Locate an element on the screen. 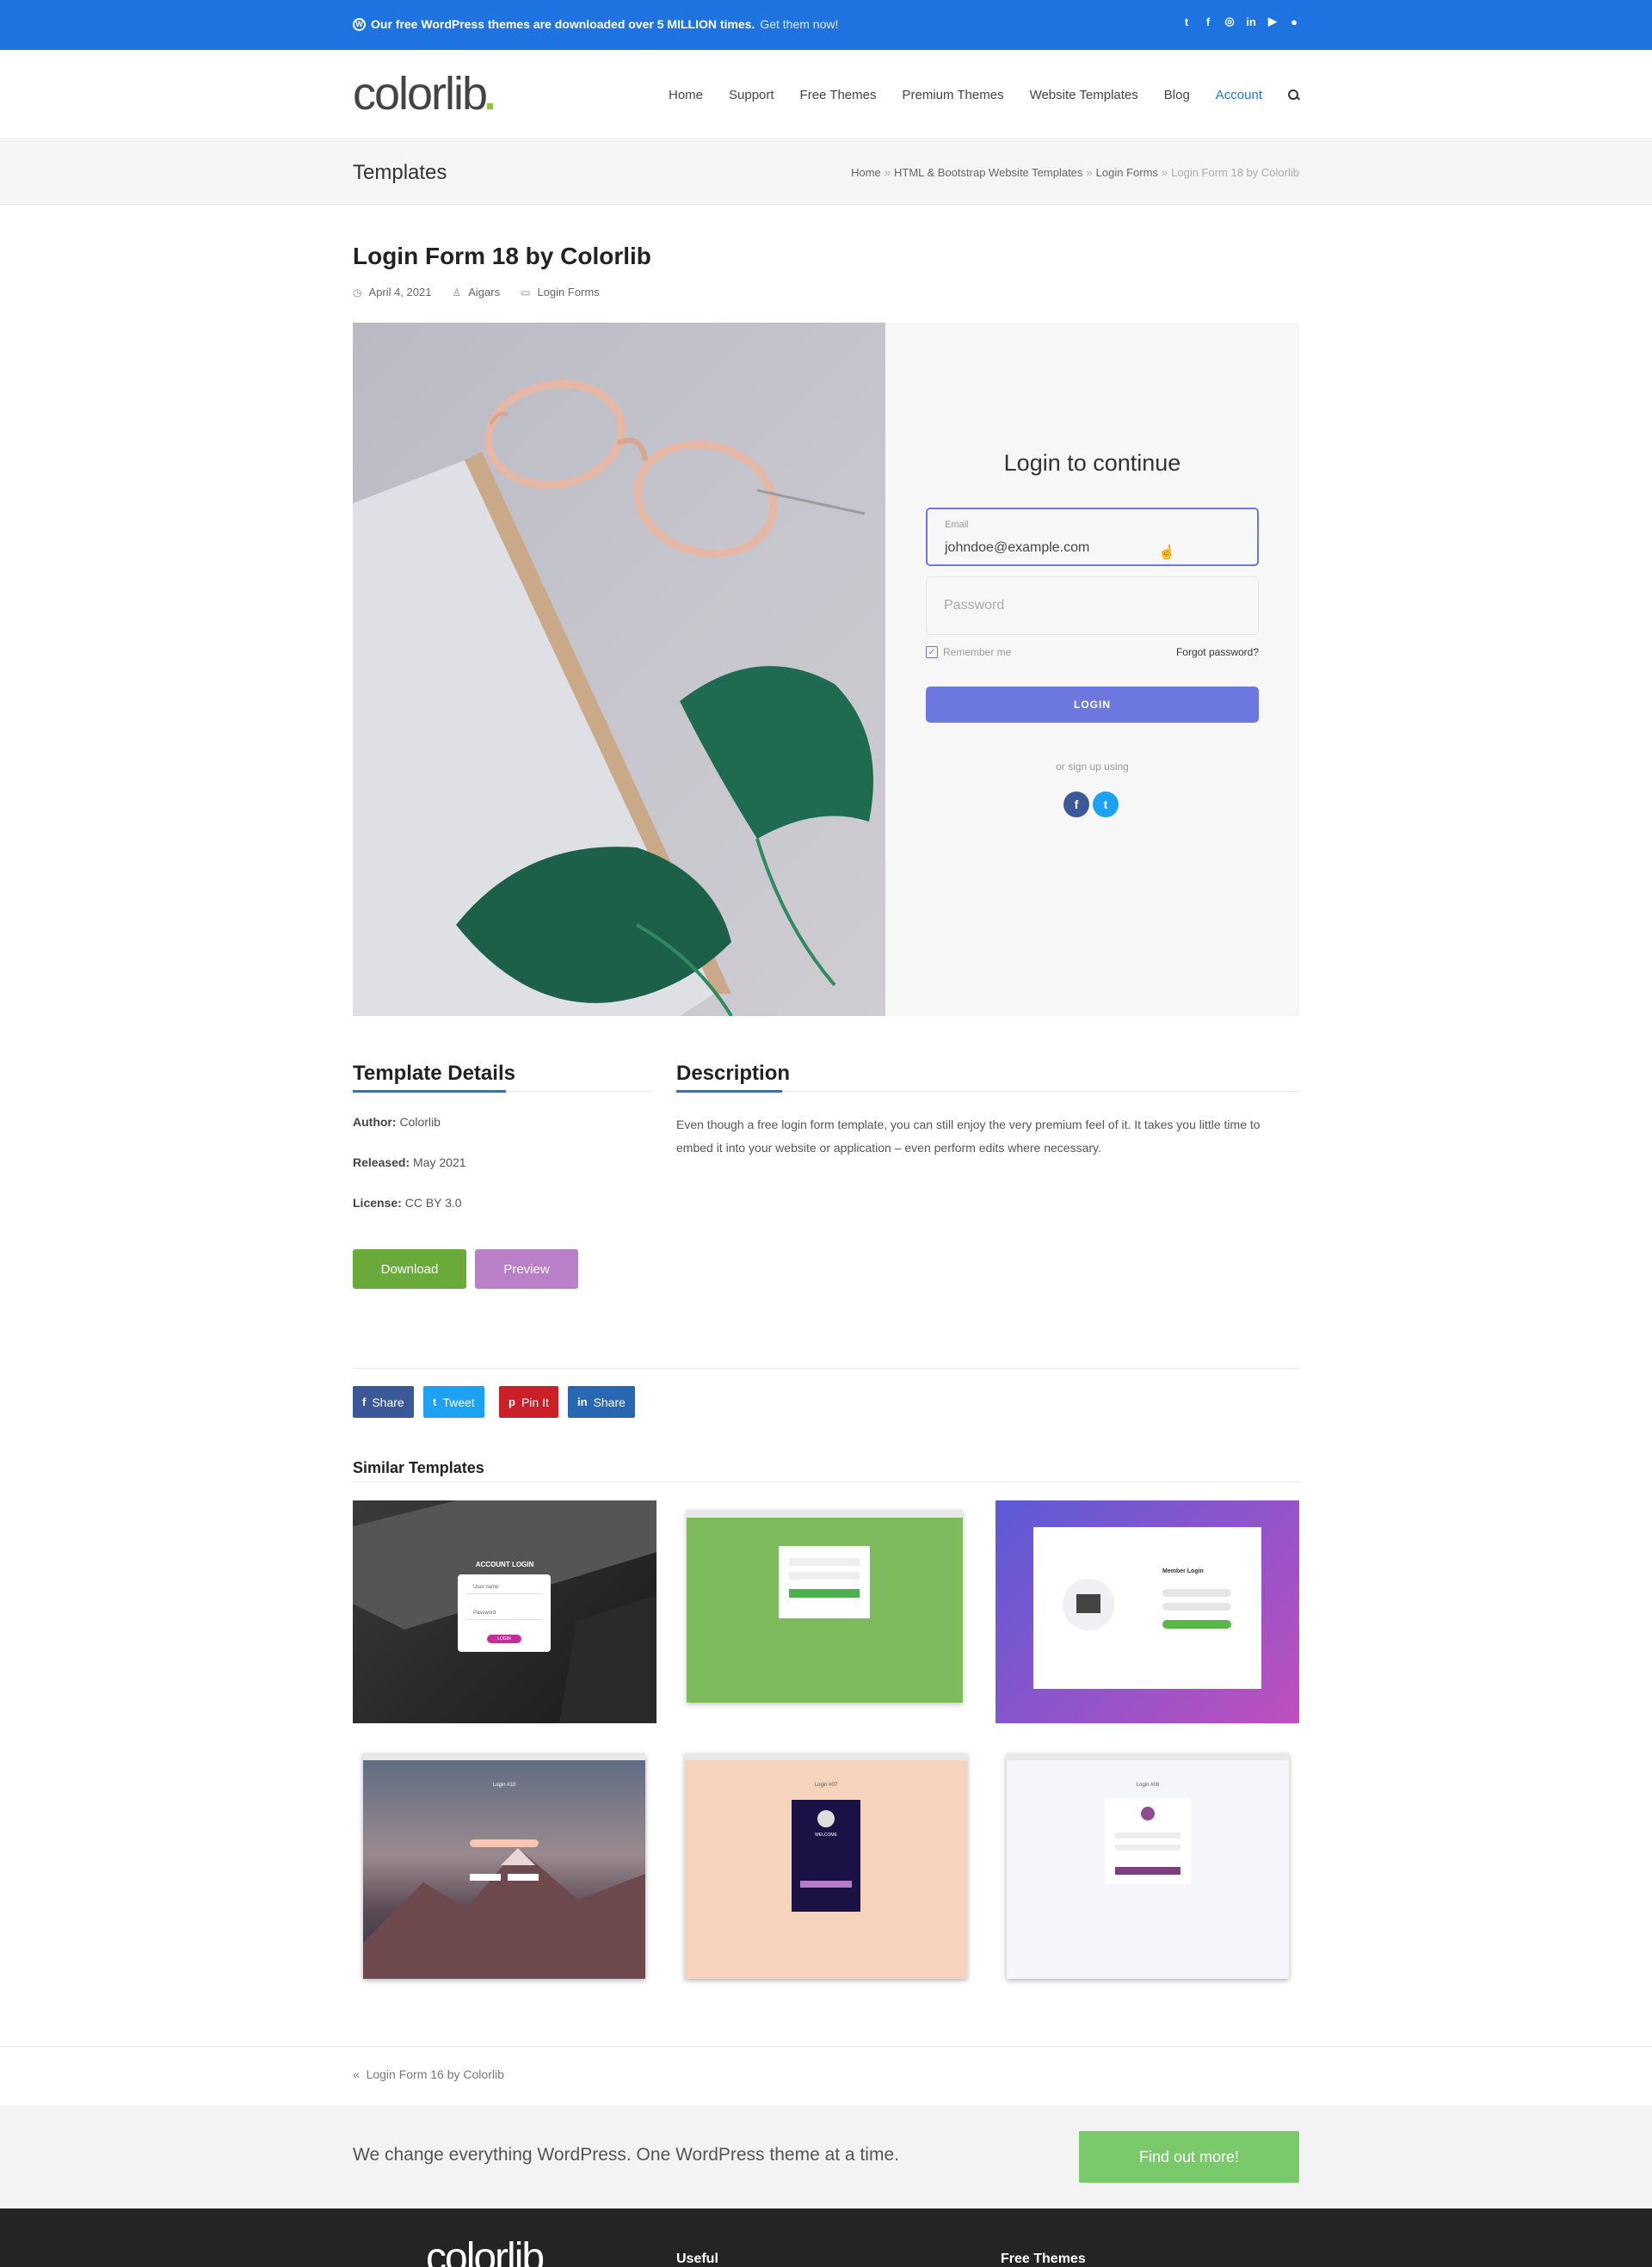  nav-home: Home is located at coordinates (686, 95).